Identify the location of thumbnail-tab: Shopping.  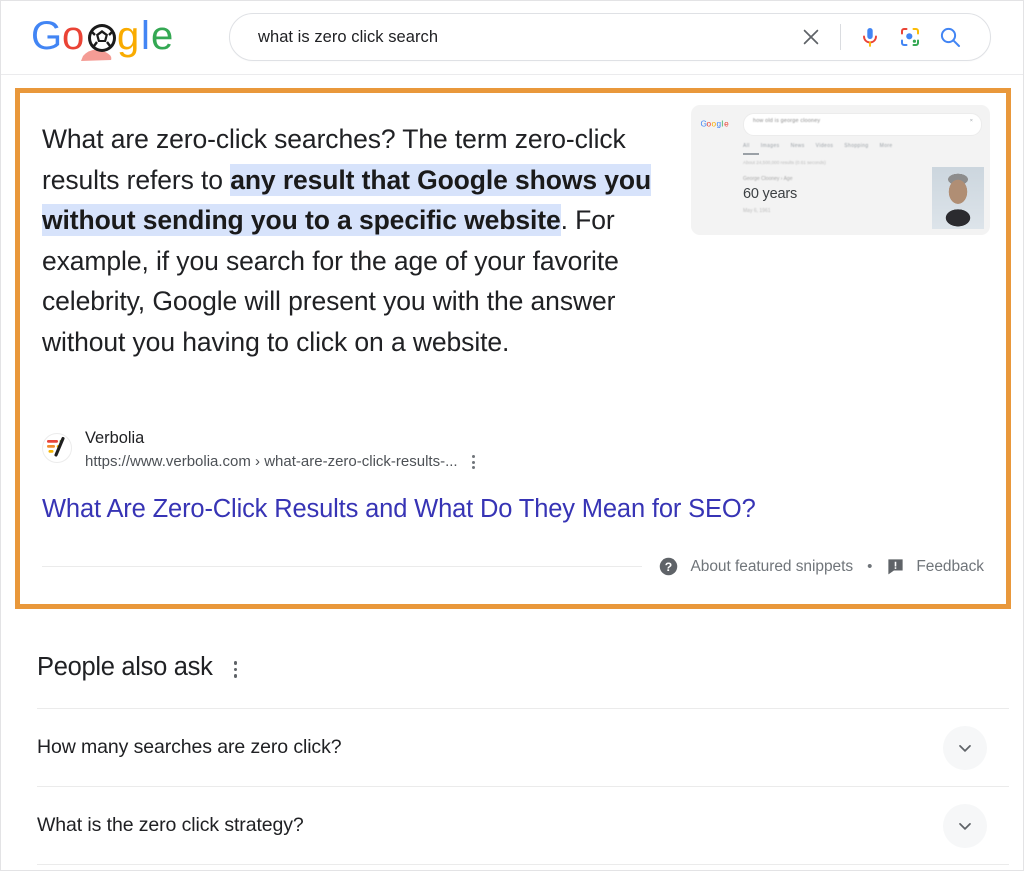
(856, 146).